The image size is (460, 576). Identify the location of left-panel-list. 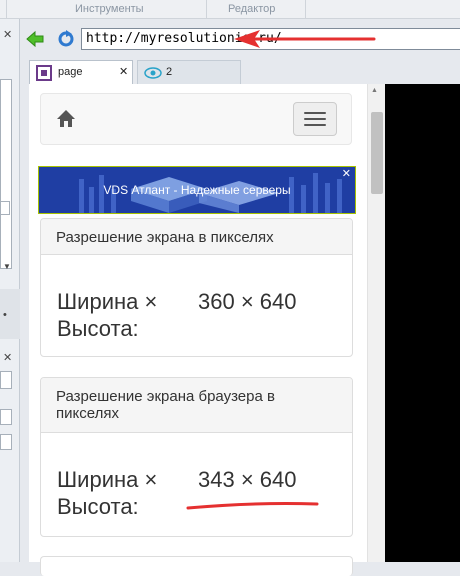
(6, 174).